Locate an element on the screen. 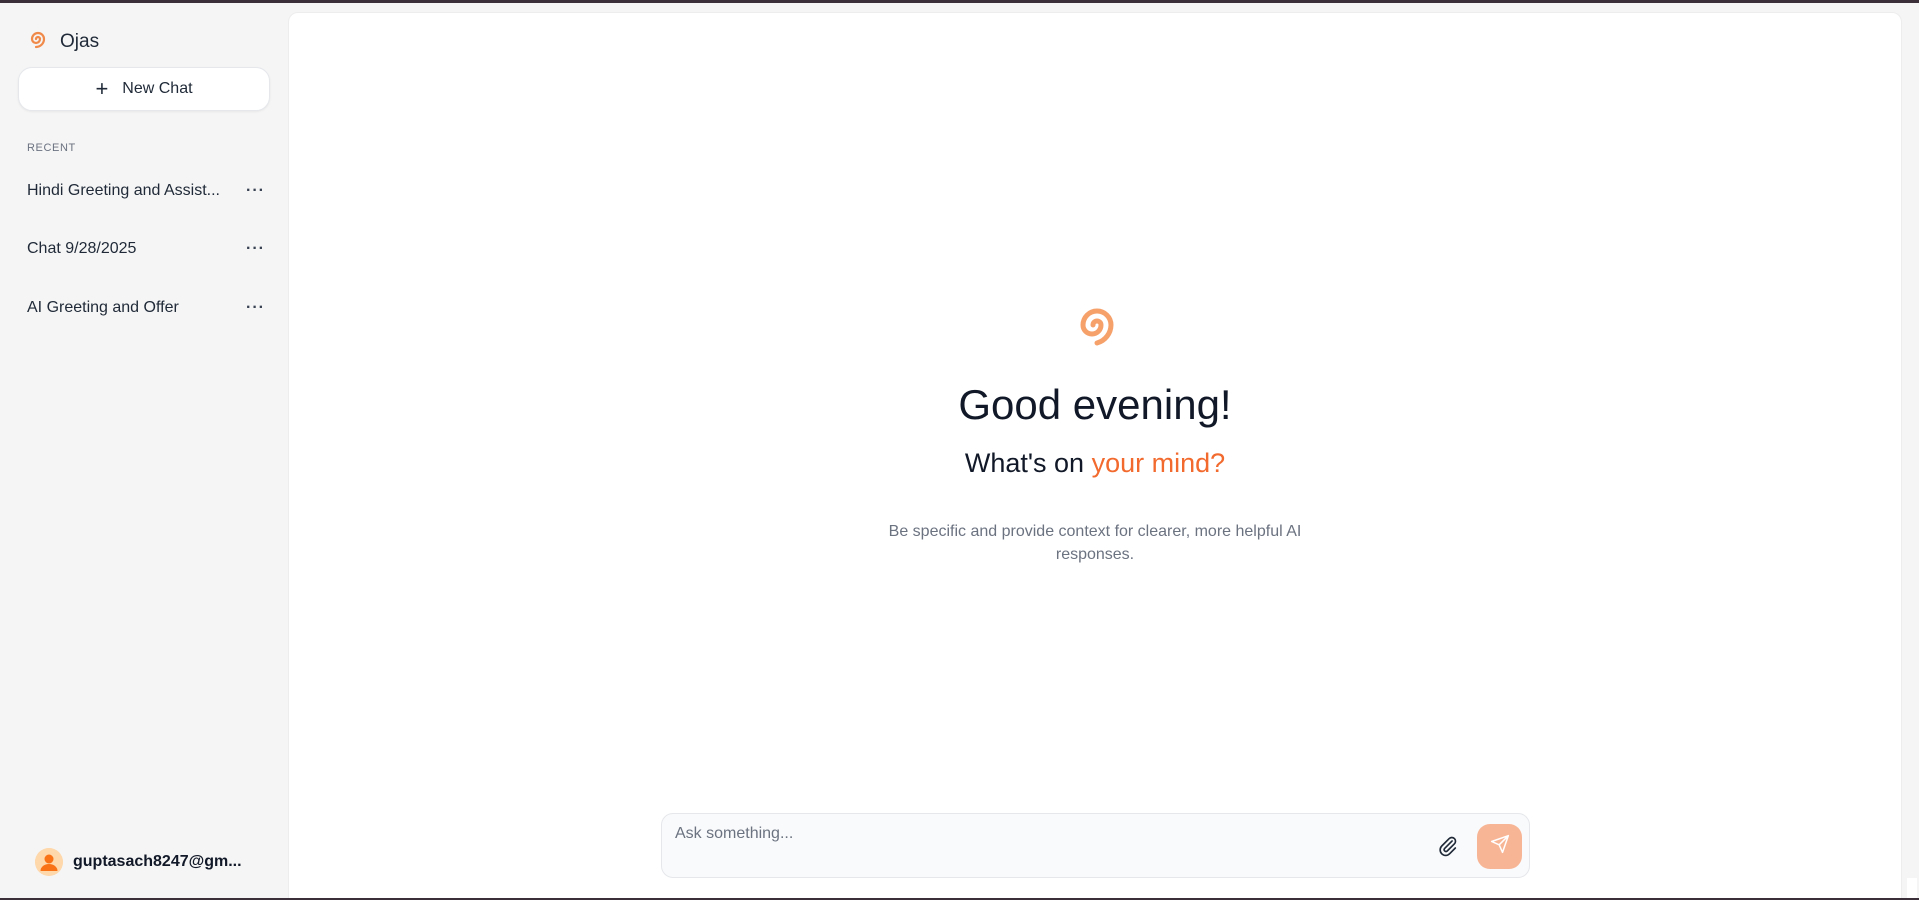 Image resolution: width=1919 pixels, height=900 pixels. send-icon is located at coordinates (1500, 846).